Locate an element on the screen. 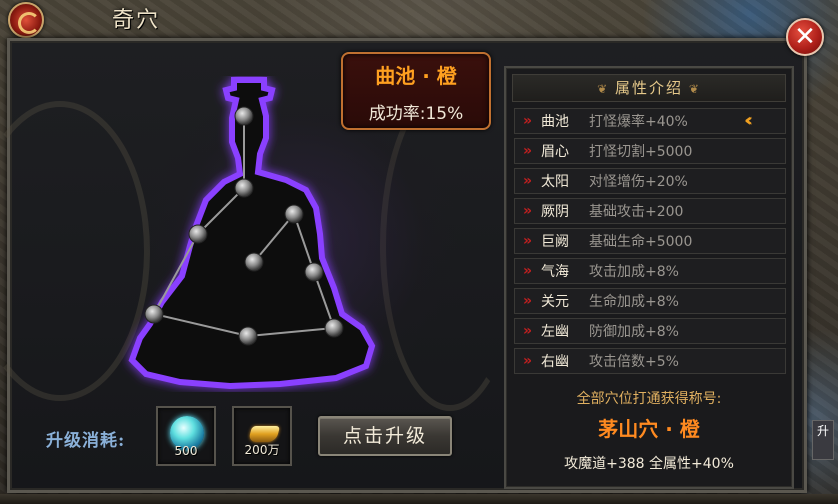 This screenshot has width=838, height=504. attribute-row-jueyin: » 厥阴 基础攻击+200 is located at coordinates (650, 211).